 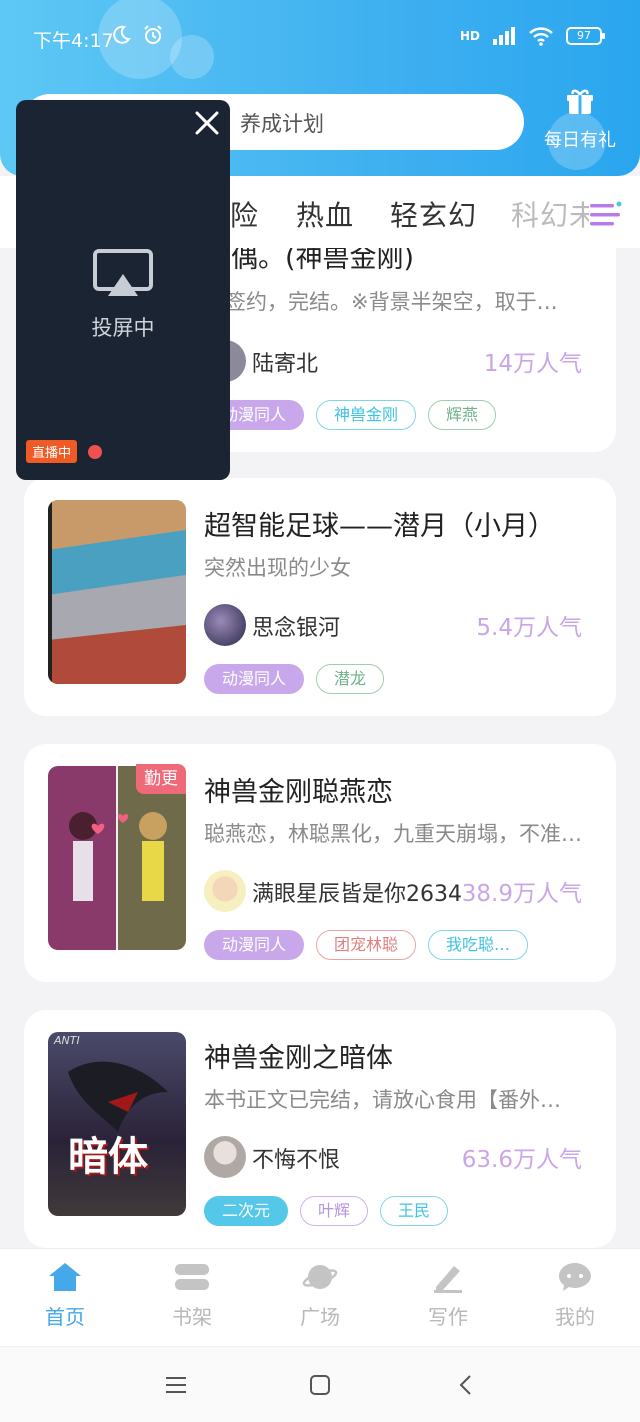 What do you see at coordinates (67, 1040) in the screenshot?
I see `cover-small-text: ANTI` at bounding box center [67, 1040].